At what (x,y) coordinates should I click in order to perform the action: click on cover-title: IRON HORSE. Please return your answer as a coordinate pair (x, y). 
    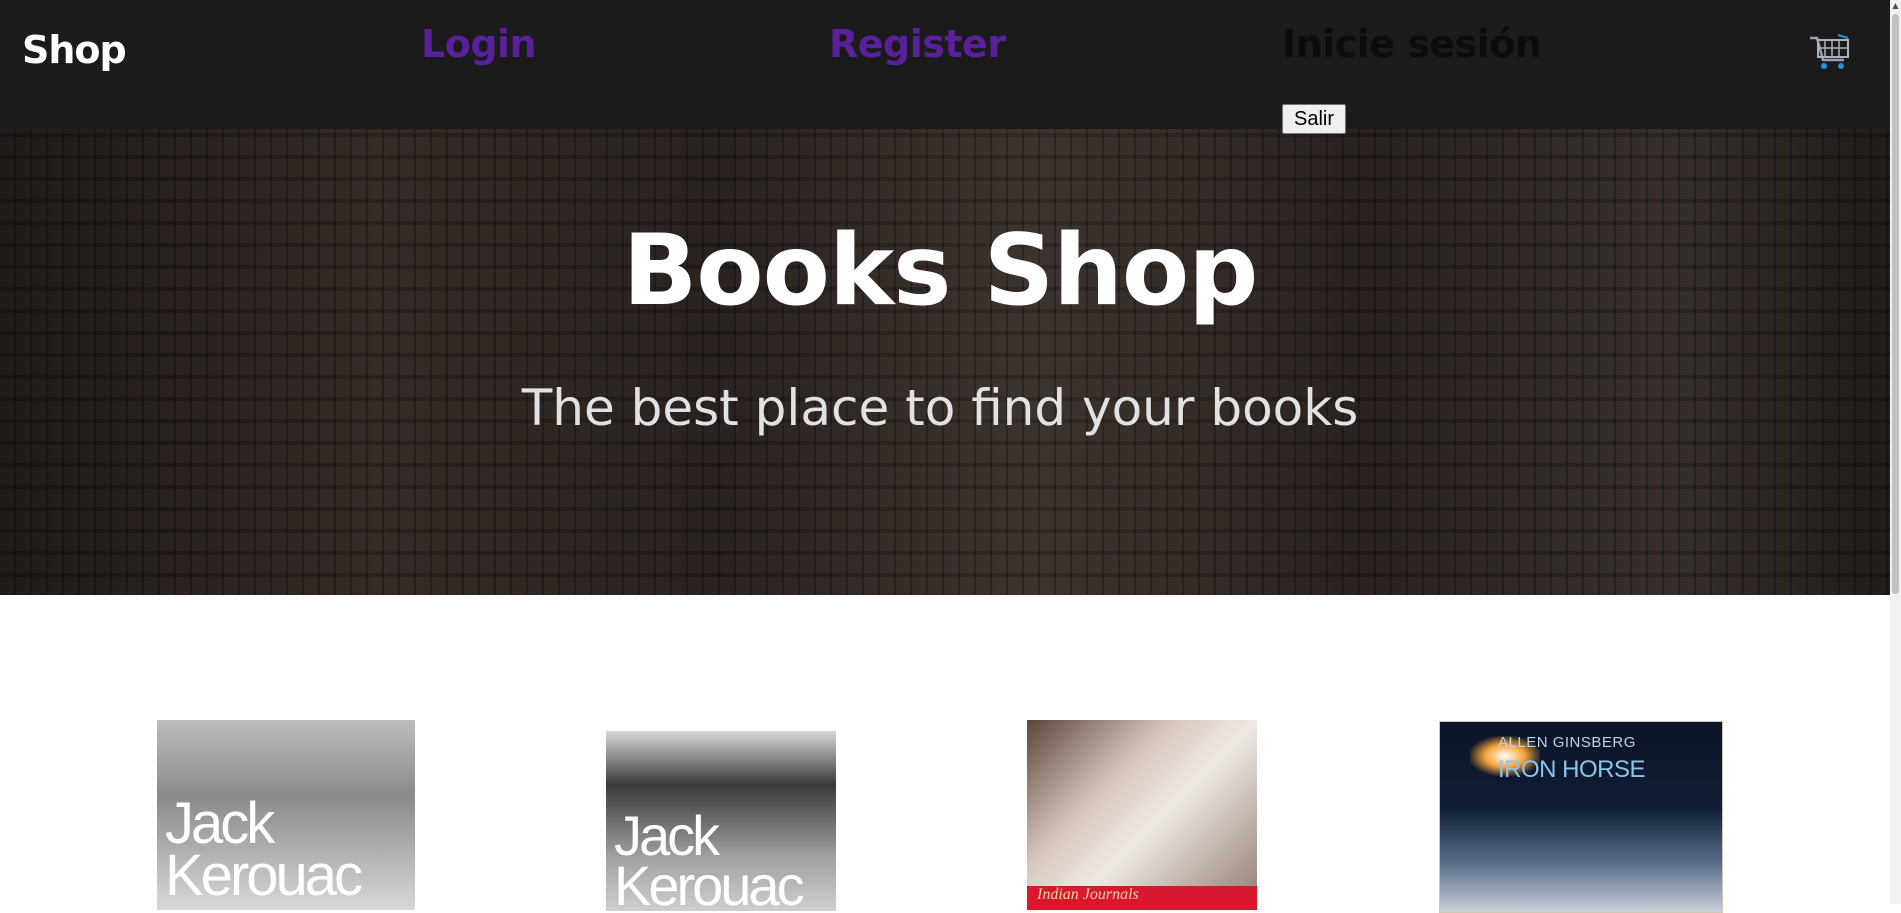
    Looking at the image, I should click on (1572, 769).